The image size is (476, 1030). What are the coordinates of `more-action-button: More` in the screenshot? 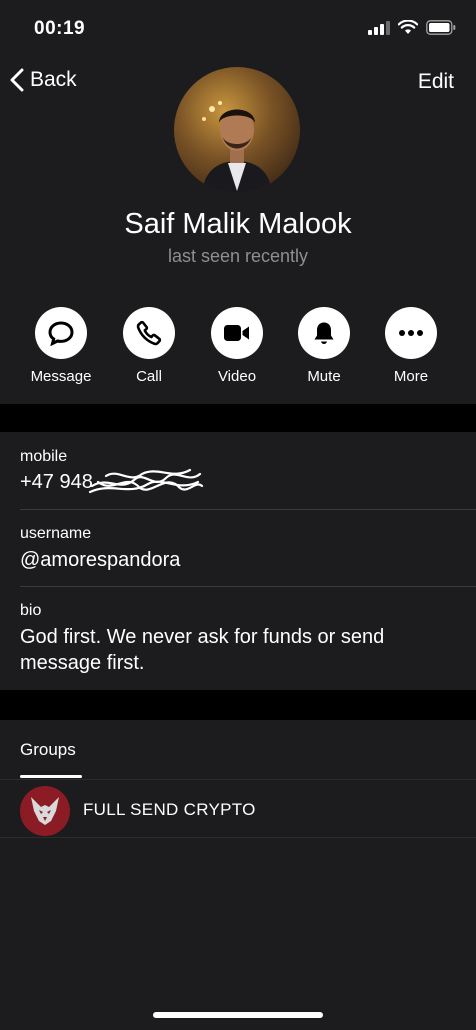 It's located at (411, 346).